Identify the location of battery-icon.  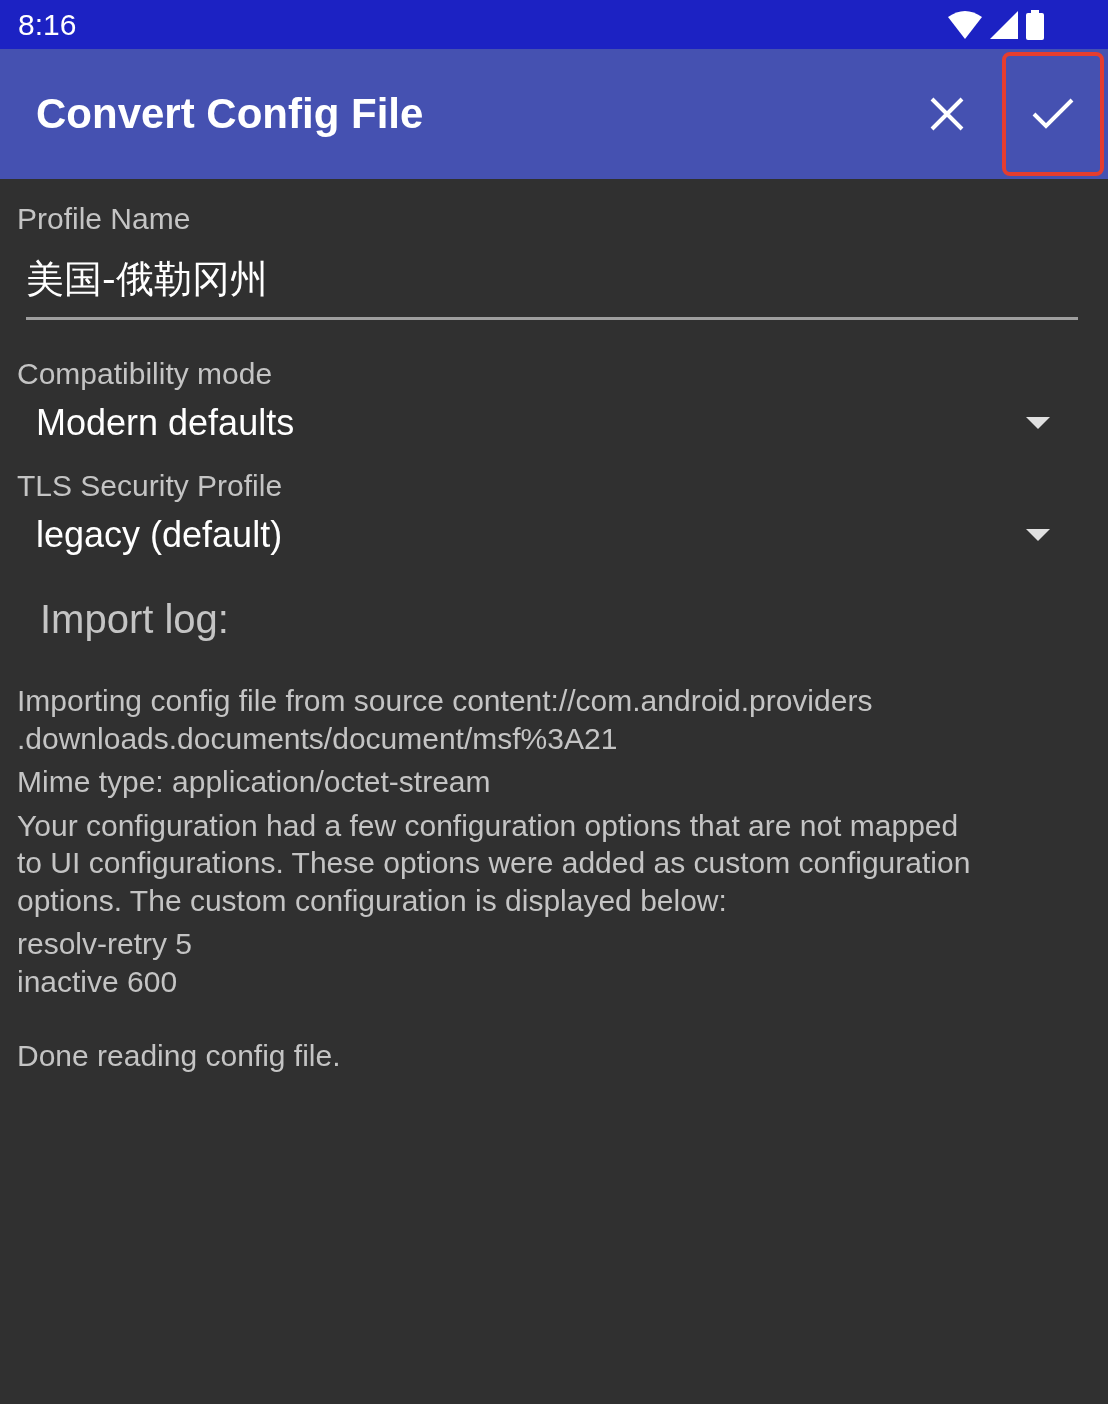
(1035, 24).